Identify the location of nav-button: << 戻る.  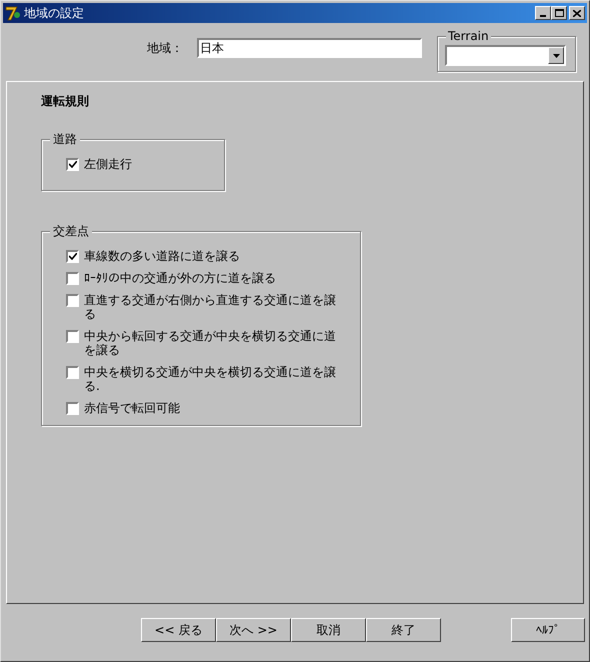
(178, 630).